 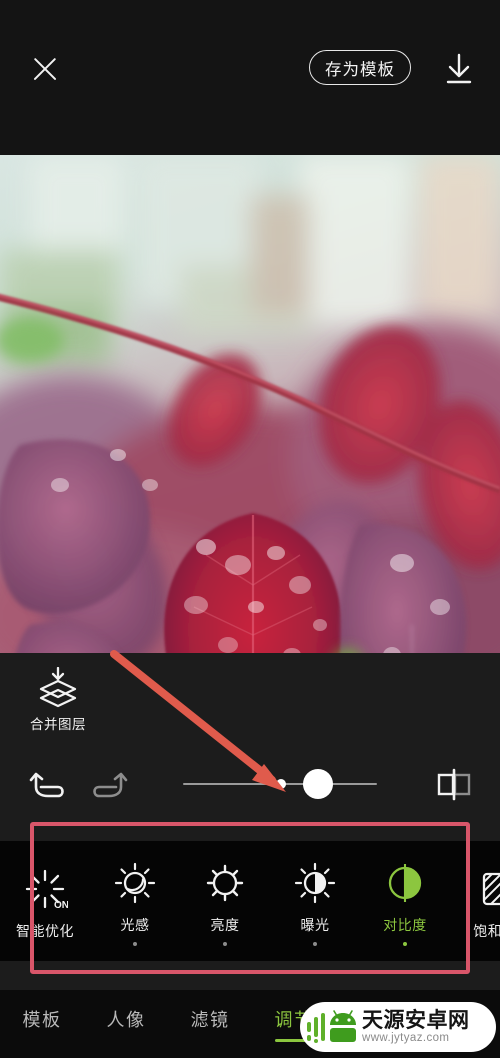 I want to click on adjust-tool-light-sense: 光感, so click(x=135, y=901).